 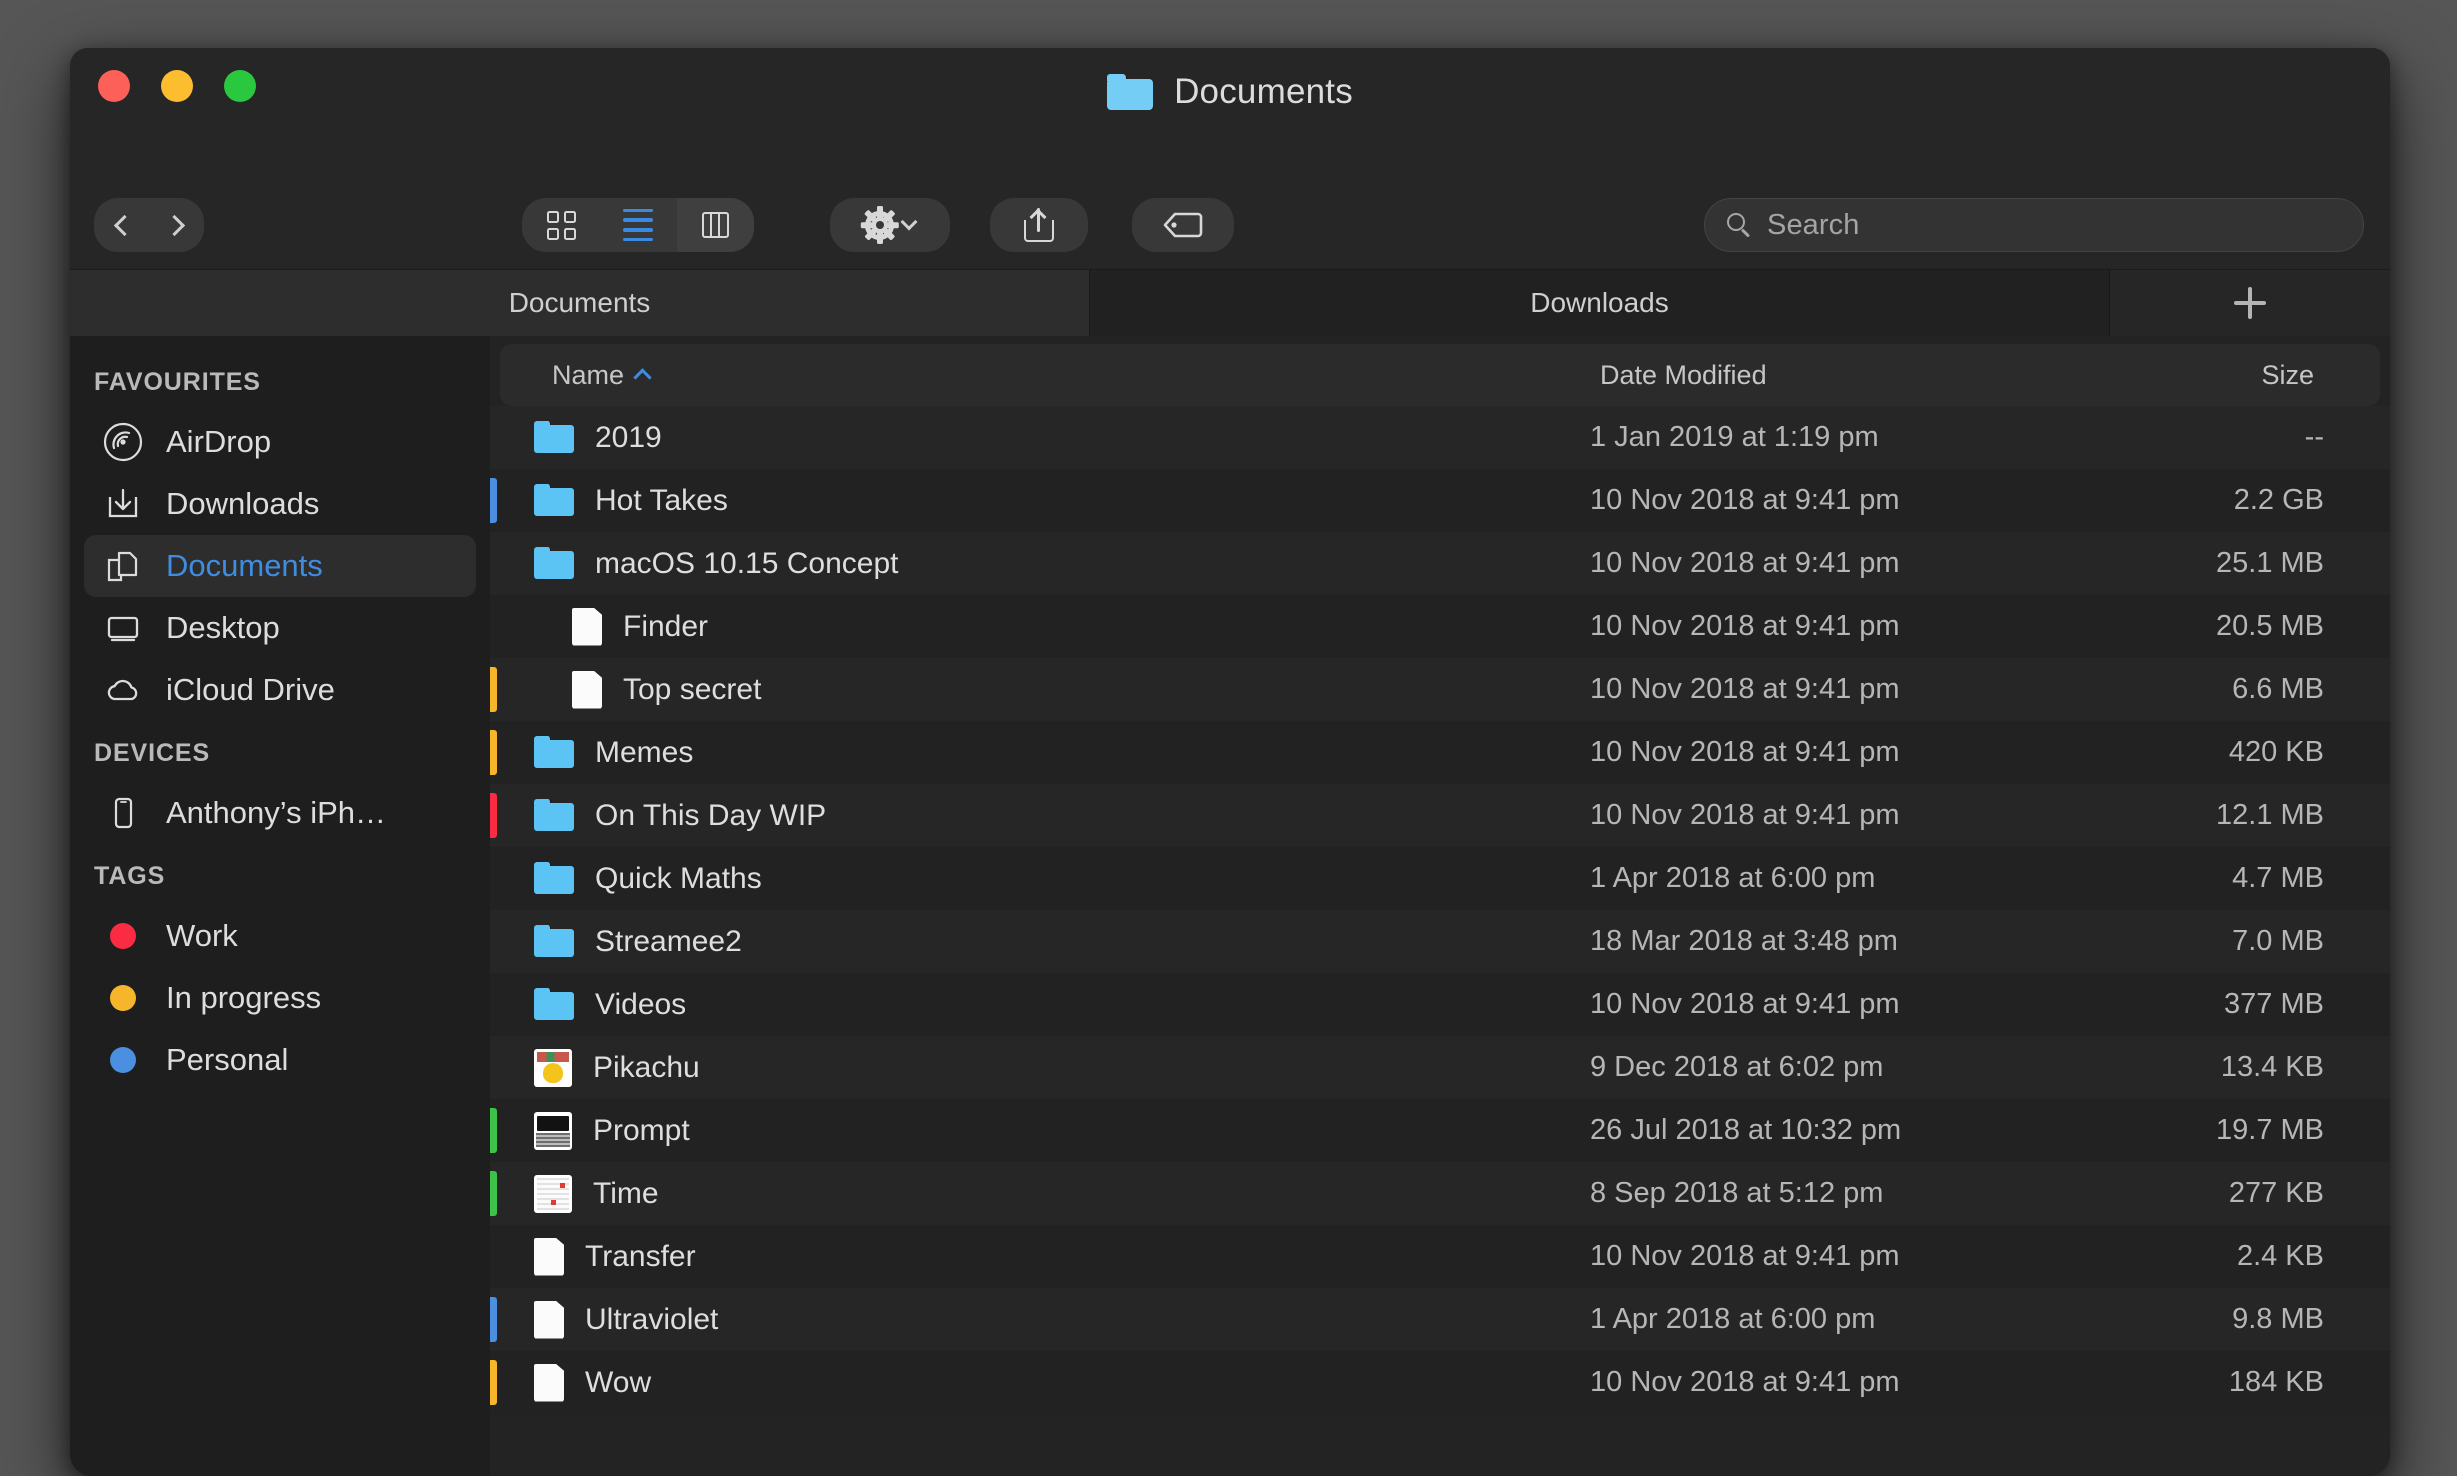 I want to click on column-view-icon, so click(x=715, y=225).